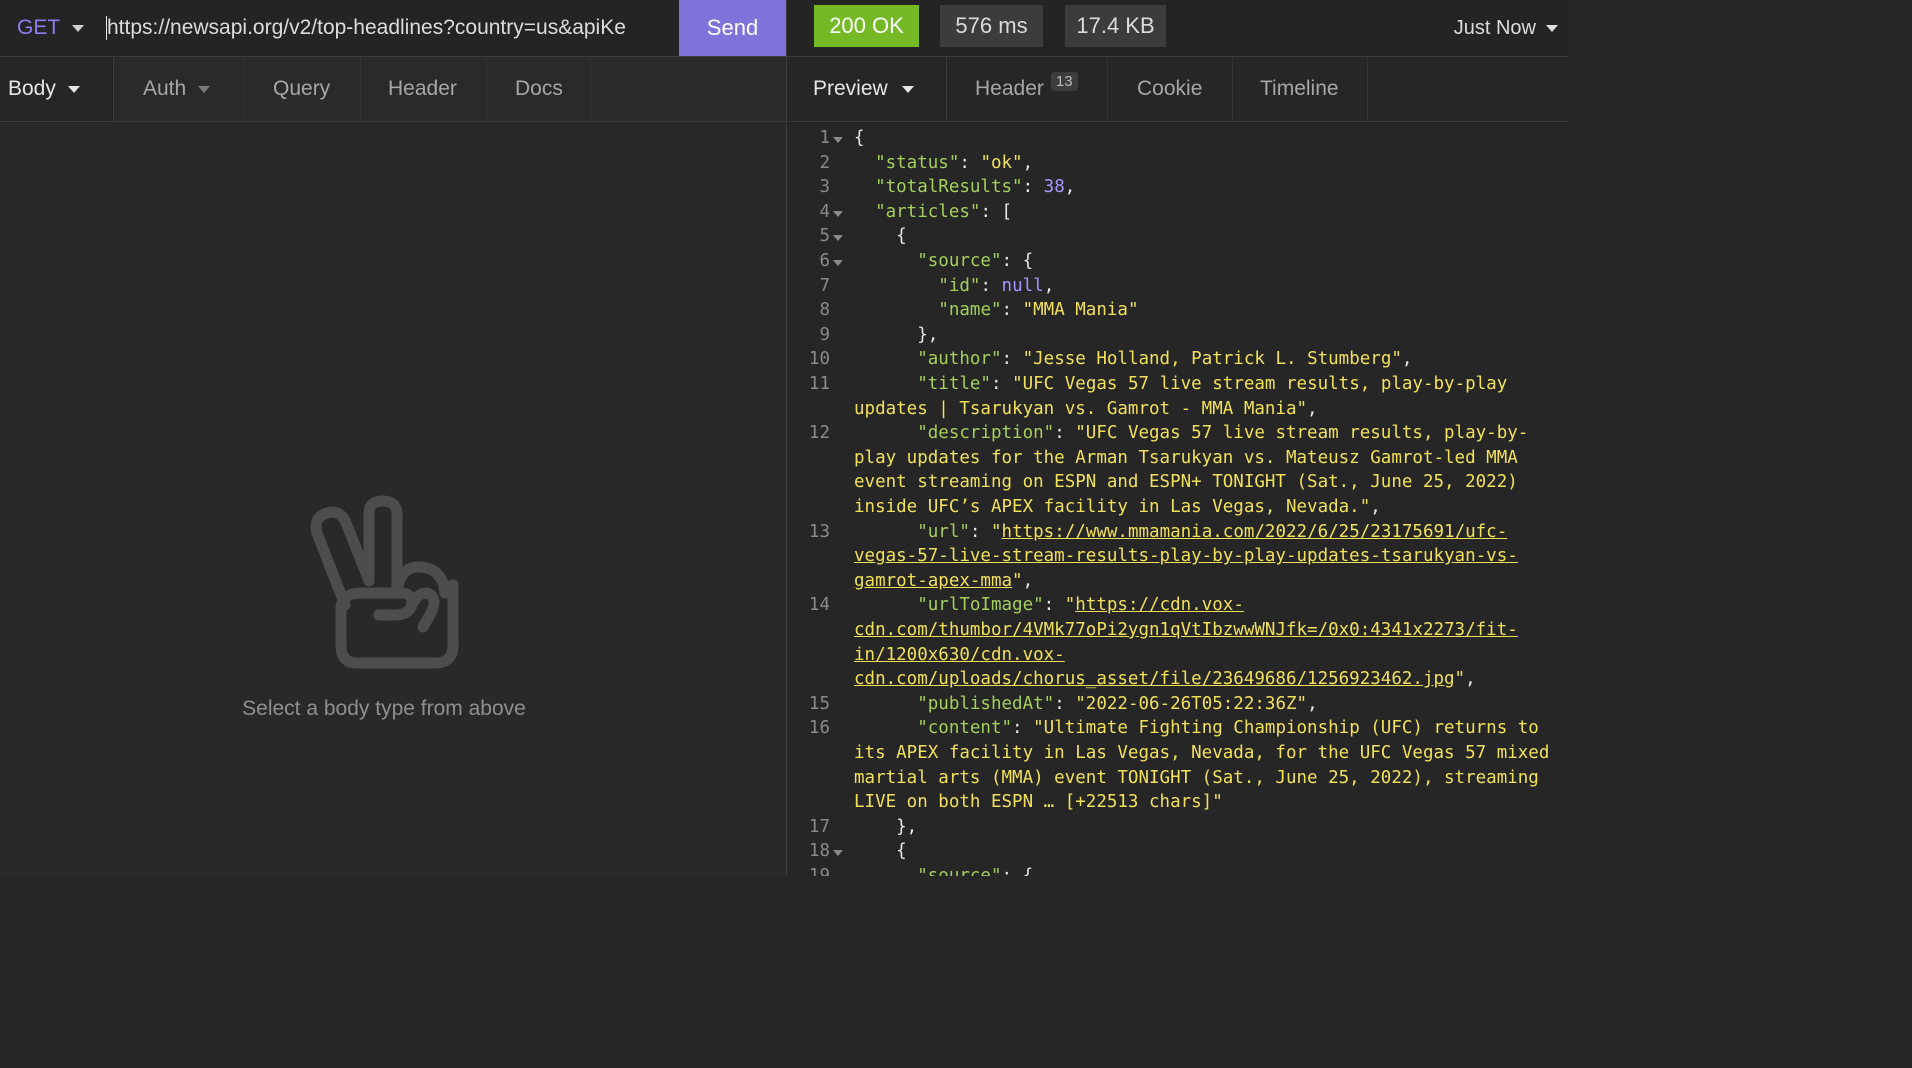 The height and width of the screenshot is (1068, 1912). Describe the element at coordinates (384, 582) in the screenshot. I see `peace-hand-icon` at that location.